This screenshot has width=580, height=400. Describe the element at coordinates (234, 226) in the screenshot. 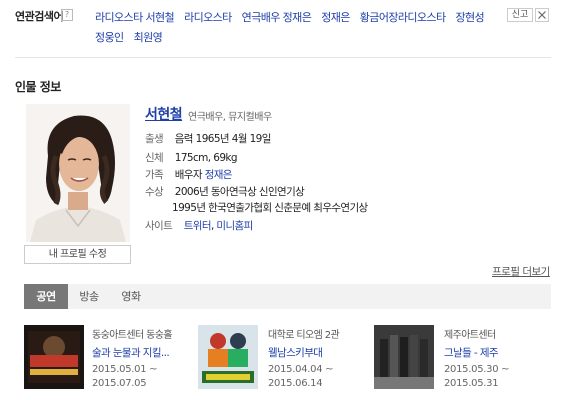

I see `minihompy-link: 미니홈피` at that location.